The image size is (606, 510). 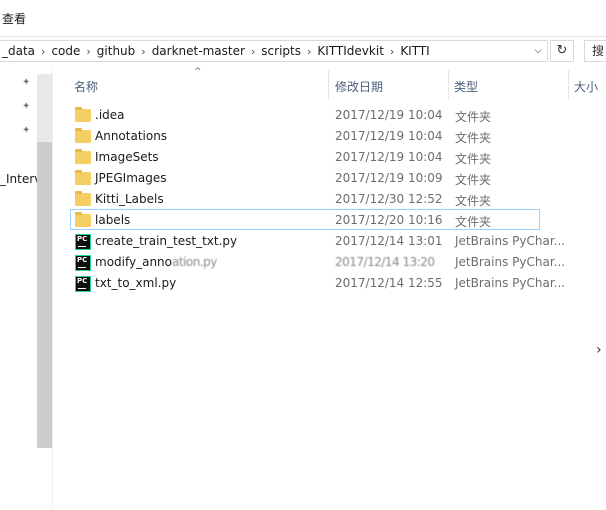 What do you see at coordinates (18, 51) in the screenshot?
I see `crumb-data: _data` at bounding box center [18, 51].